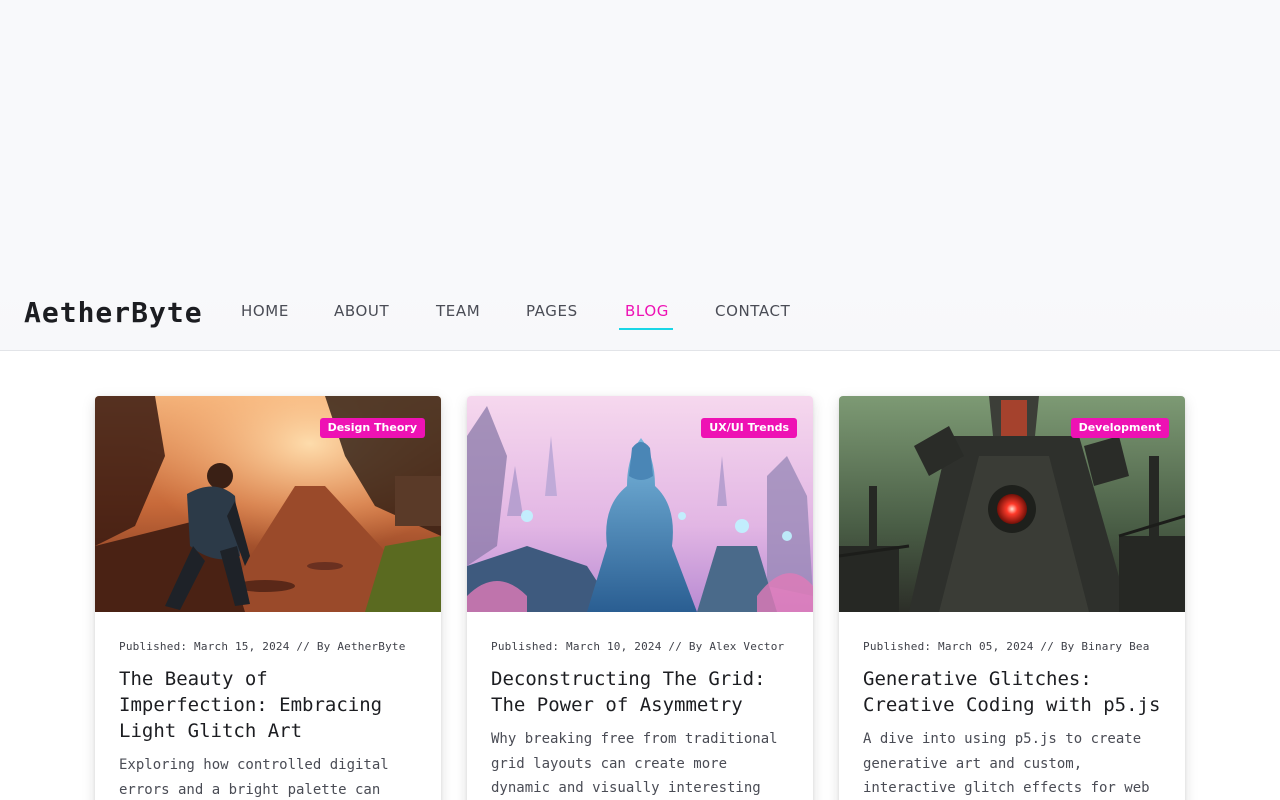 The height and width of the screenshot is (800, 1280). I want to click on nav-team: TEAM, so click(458, 311).